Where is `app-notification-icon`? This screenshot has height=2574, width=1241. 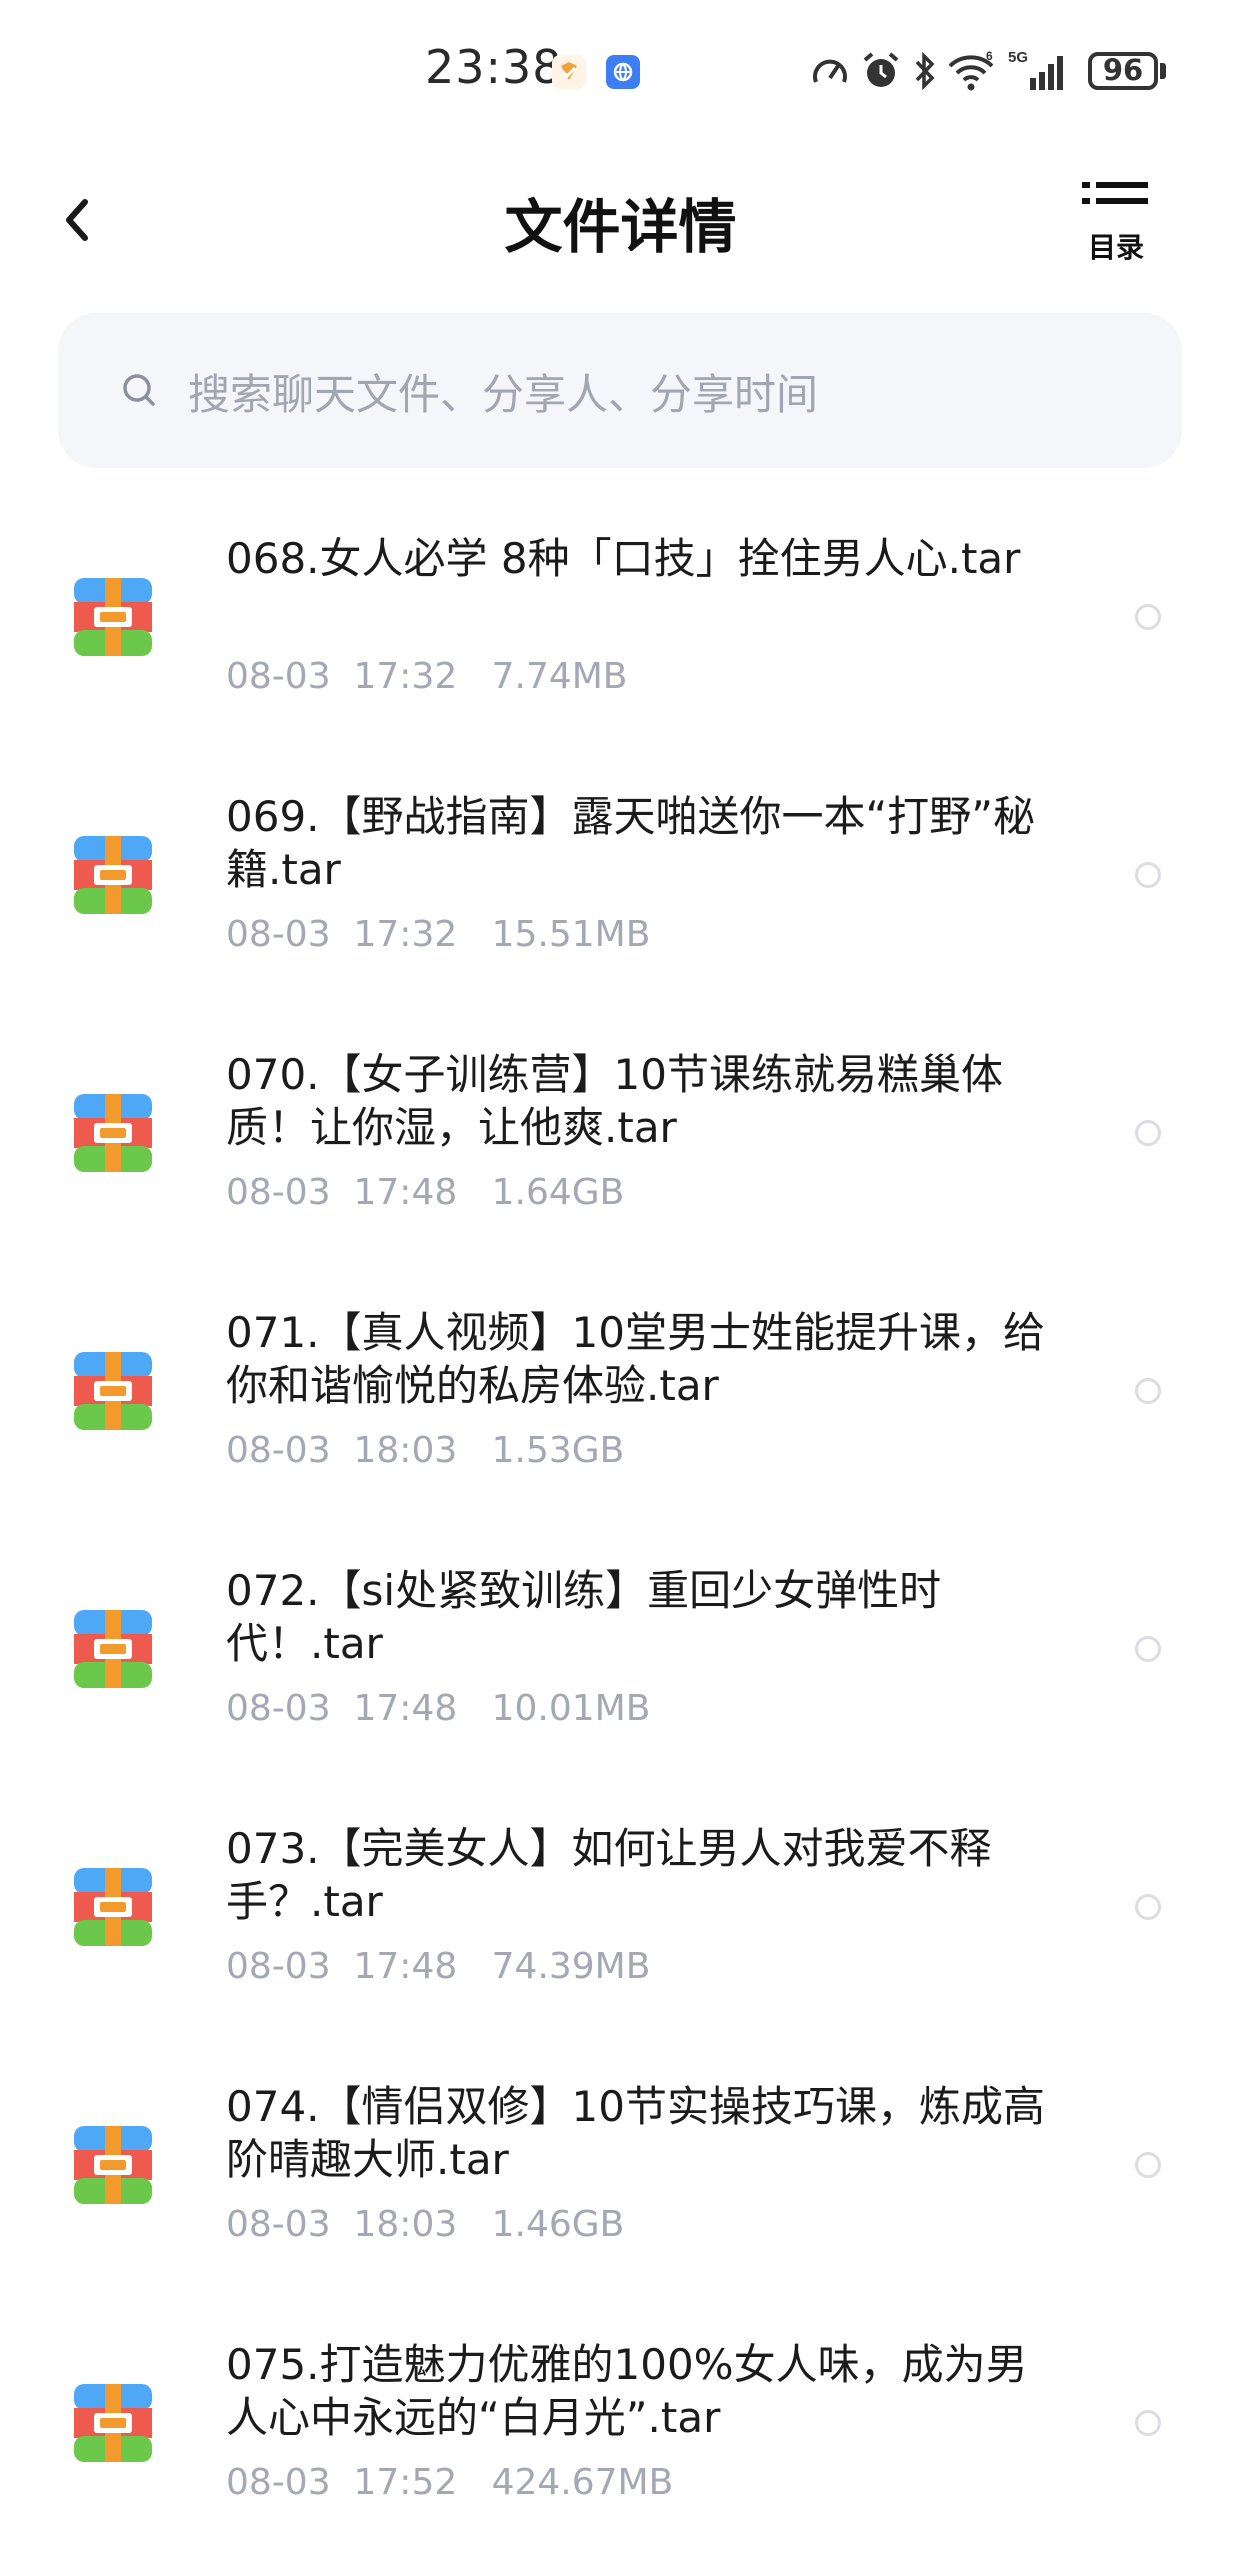
app-notification-icon is located at coordinates (569, 72).